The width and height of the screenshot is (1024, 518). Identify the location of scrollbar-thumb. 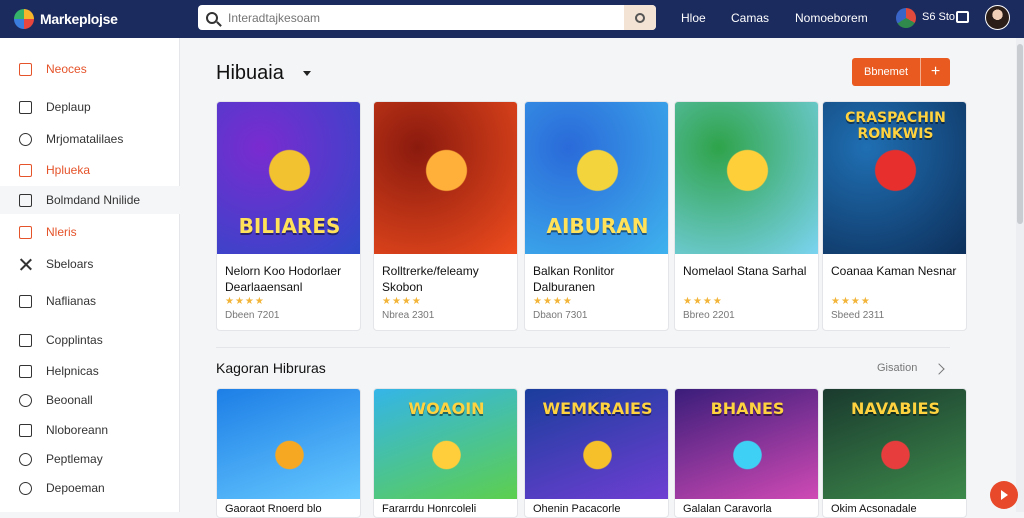
(1020, 134).